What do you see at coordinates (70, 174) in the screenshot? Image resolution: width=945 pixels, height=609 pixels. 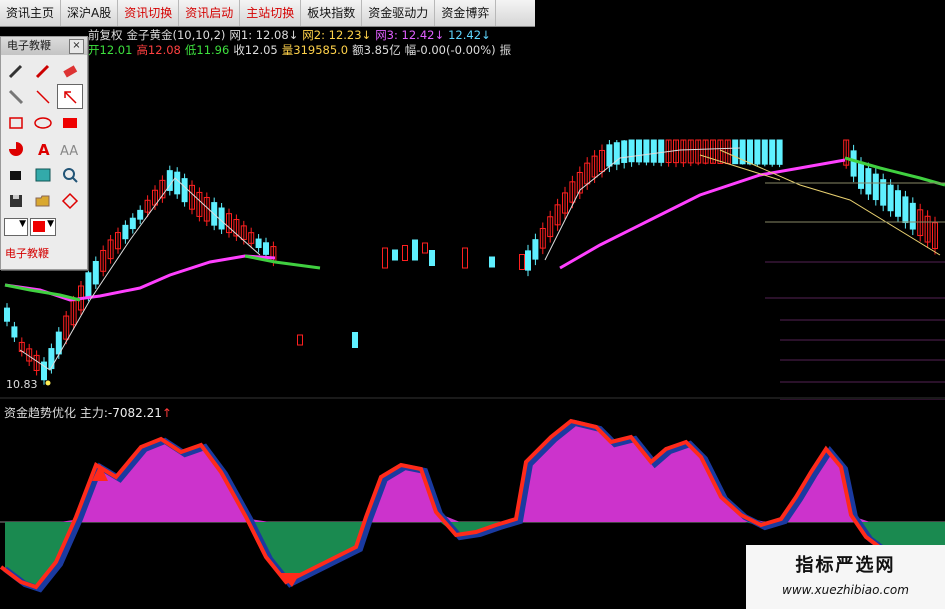 I see `magnifier-icon` at bounding box center [70, 174].